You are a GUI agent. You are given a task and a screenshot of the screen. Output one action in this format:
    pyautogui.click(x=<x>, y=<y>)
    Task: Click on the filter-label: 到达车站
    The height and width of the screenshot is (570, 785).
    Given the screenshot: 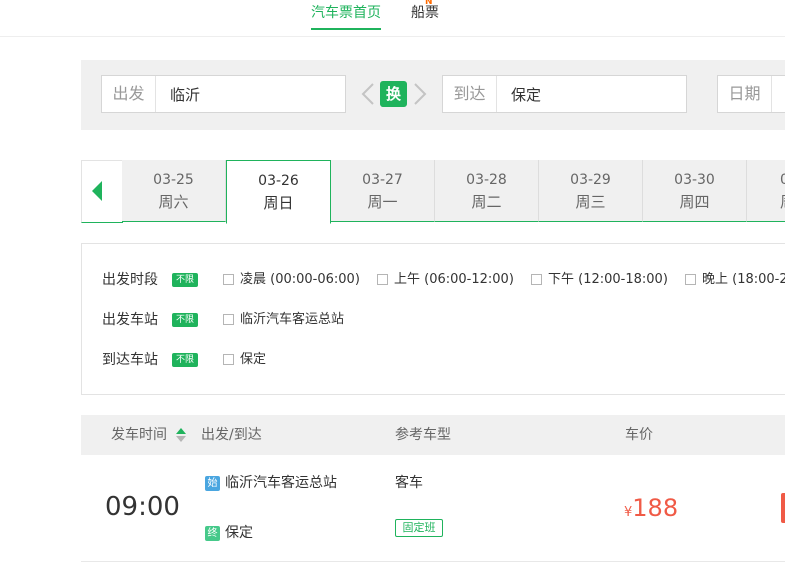 What is the action you would take?
    pyautogui.click(x=130, y=360)
    